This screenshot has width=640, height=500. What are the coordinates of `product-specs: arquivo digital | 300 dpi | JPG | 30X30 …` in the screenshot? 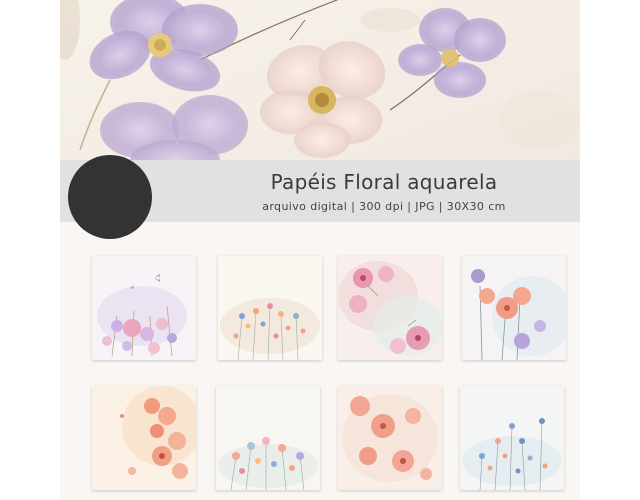 It's located at (384, 206).